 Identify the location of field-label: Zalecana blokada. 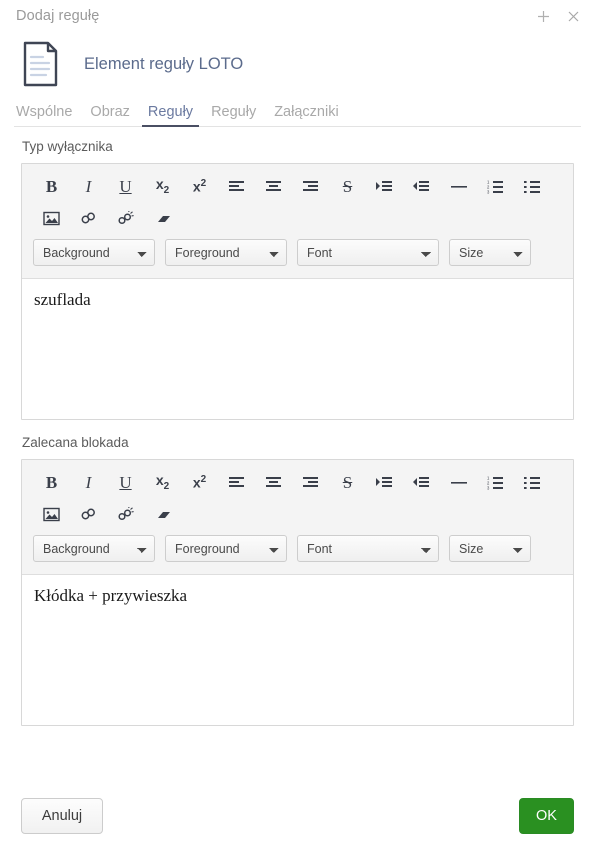
(75, 442).